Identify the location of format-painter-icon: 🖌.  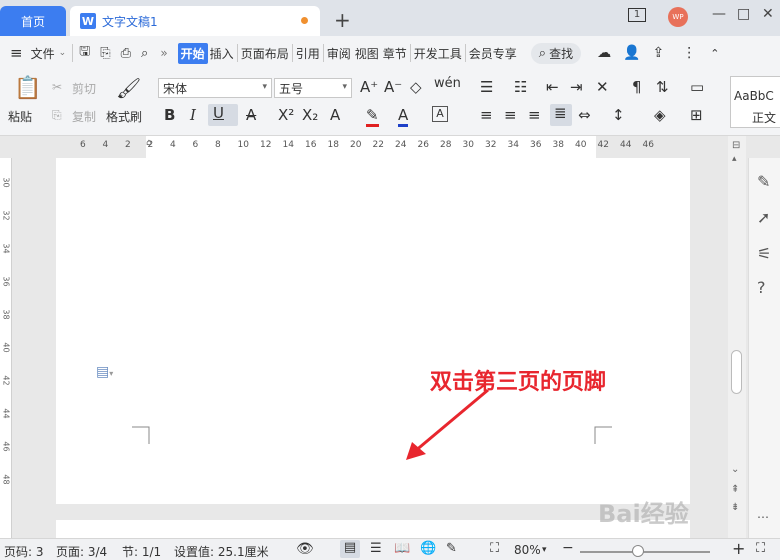
(128, 88).